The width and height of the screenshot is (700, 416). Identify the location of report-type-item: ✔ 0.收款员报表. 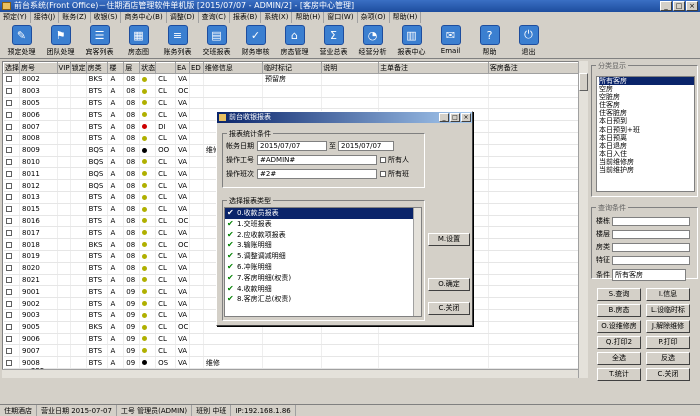
(323, 213).